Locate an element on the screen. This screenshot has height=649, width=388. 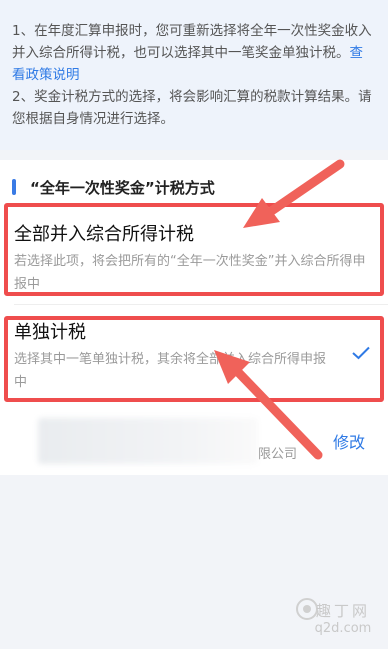
section-header: “全年一次性奖金”计税方式 is located at coordinates (113, 187).